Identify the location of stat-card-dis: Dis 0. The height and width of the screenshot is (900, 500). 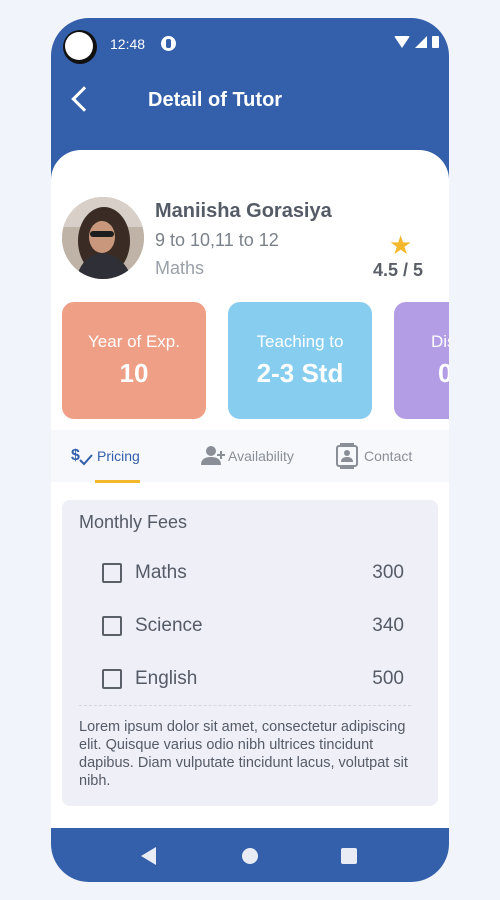
(421, 360).